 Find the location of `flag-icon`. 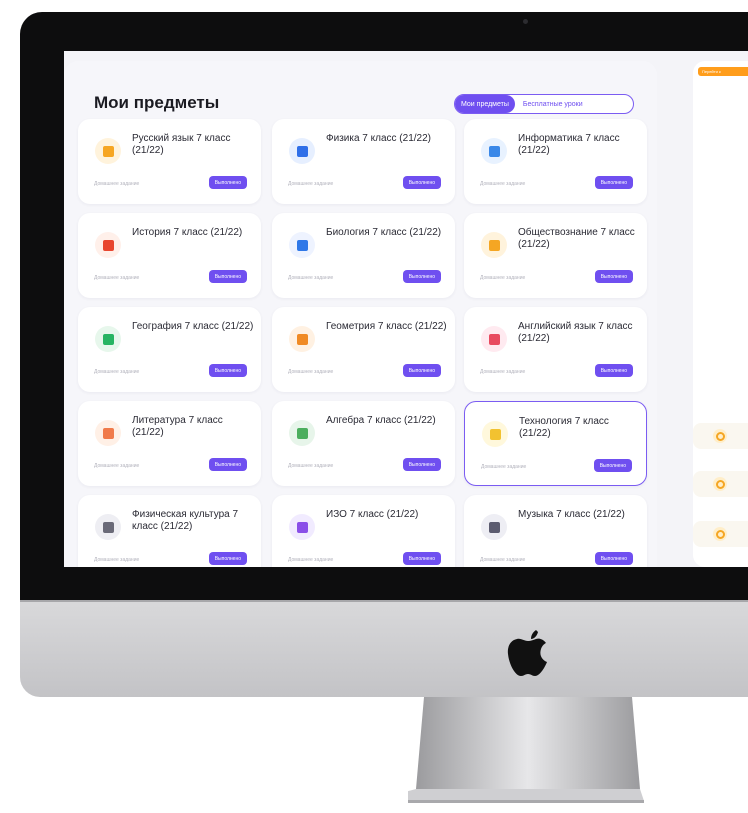

flag-icon is located at coordinates (494, 339).